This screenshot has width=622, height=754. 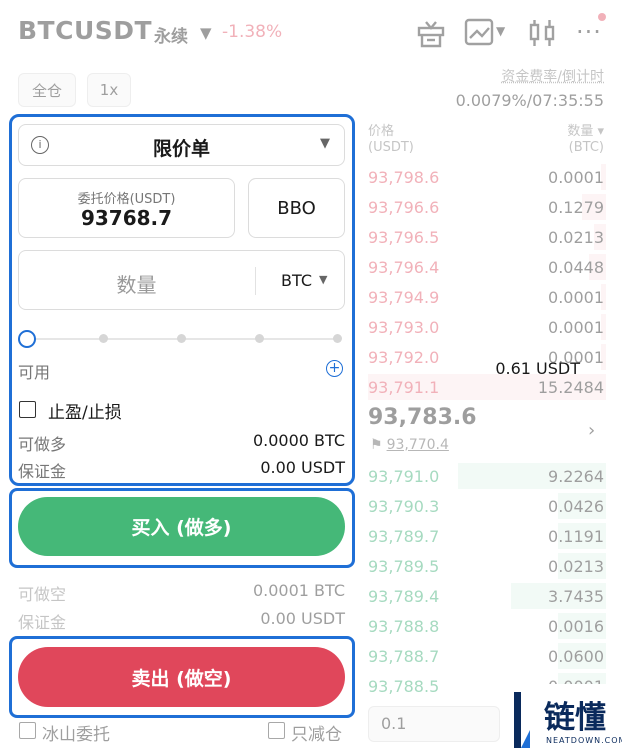 I want to click on ask-qty: 0.1279, so click(x=576, y=207).